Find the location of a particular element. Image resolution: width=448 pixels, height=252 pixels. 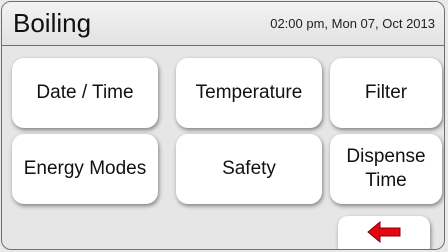

dispense-time-button: Dispense Time is located at coordinates (386, 169).